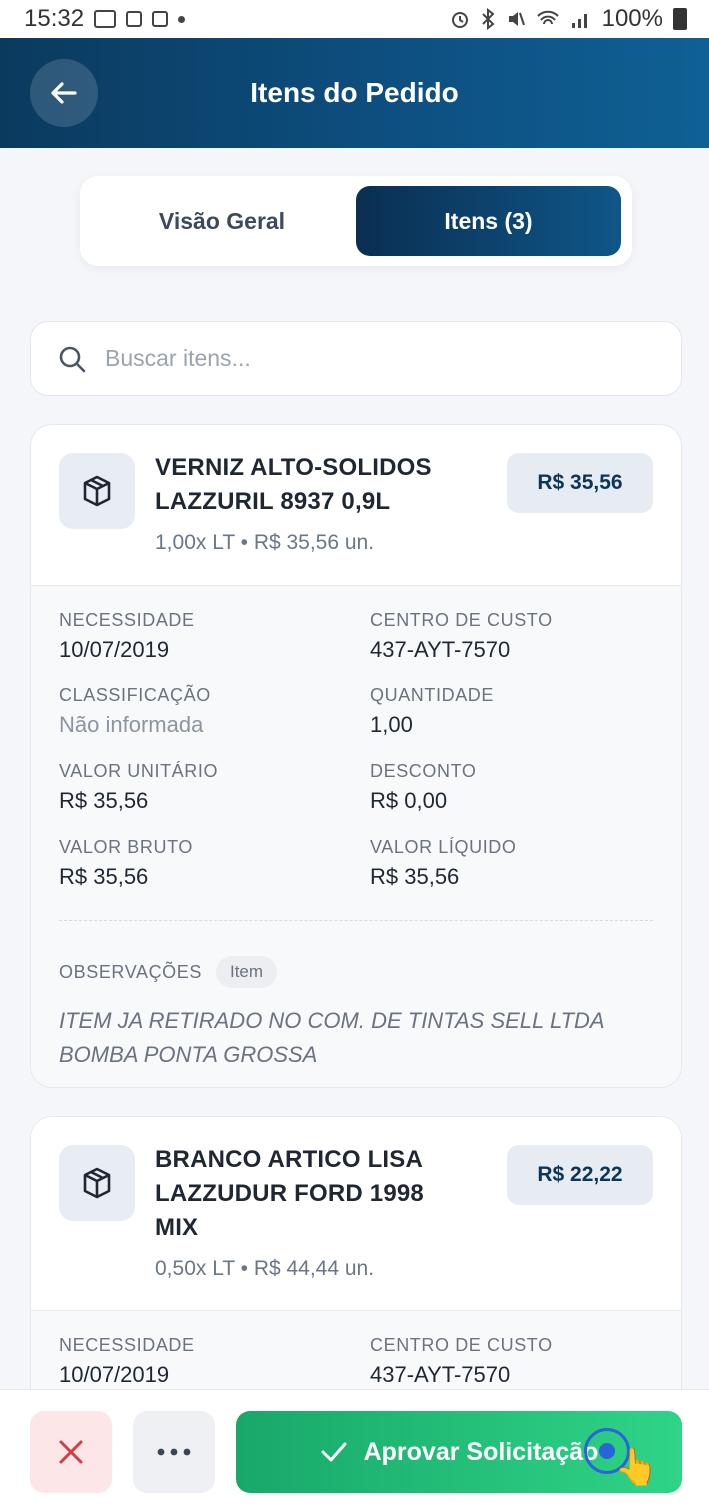  What do you see at coordinates (488, 19) in the screenshot?
I see `bluetooth-icon` at bounding box center [488, 19].